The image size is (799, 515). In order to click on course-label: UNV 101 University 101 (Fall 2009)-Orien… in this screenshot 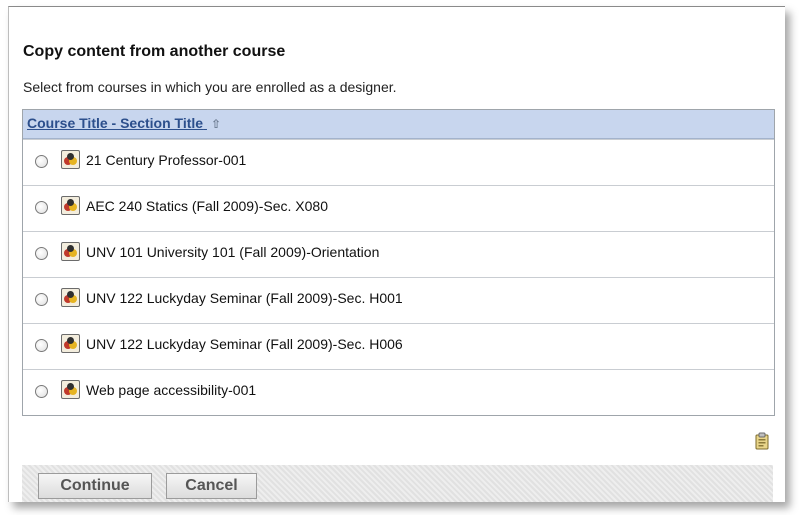, I will do `click(233, 252)`.